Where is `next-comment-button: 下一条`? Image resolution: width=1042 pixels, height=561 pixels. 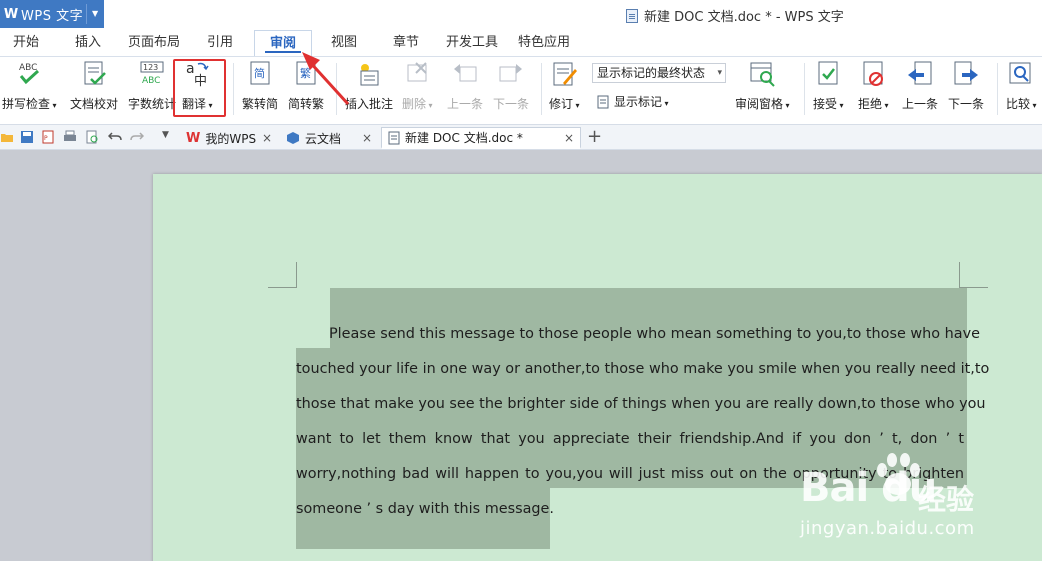
next-comment-button: 下一条 is located at coordinates (511, 85).